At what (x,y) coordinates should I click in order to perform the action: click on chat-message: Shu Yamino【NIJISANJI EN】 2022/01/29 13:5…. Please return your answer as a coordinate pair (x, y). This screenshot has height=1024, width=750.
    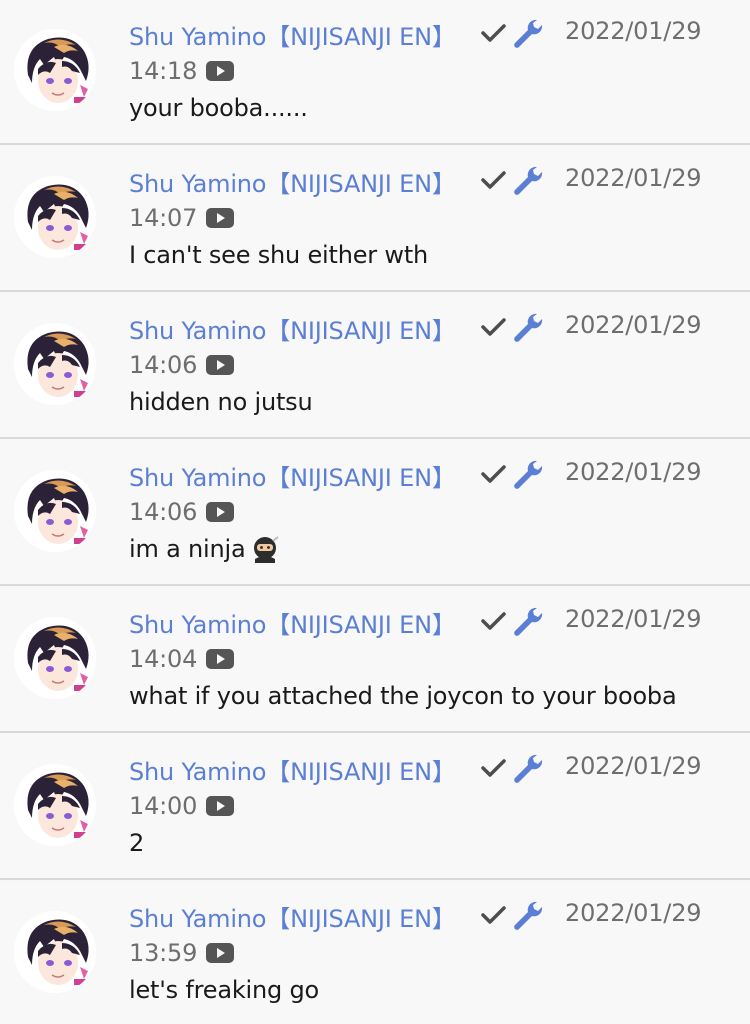
    Looking at the image, I should click on (375, 953).